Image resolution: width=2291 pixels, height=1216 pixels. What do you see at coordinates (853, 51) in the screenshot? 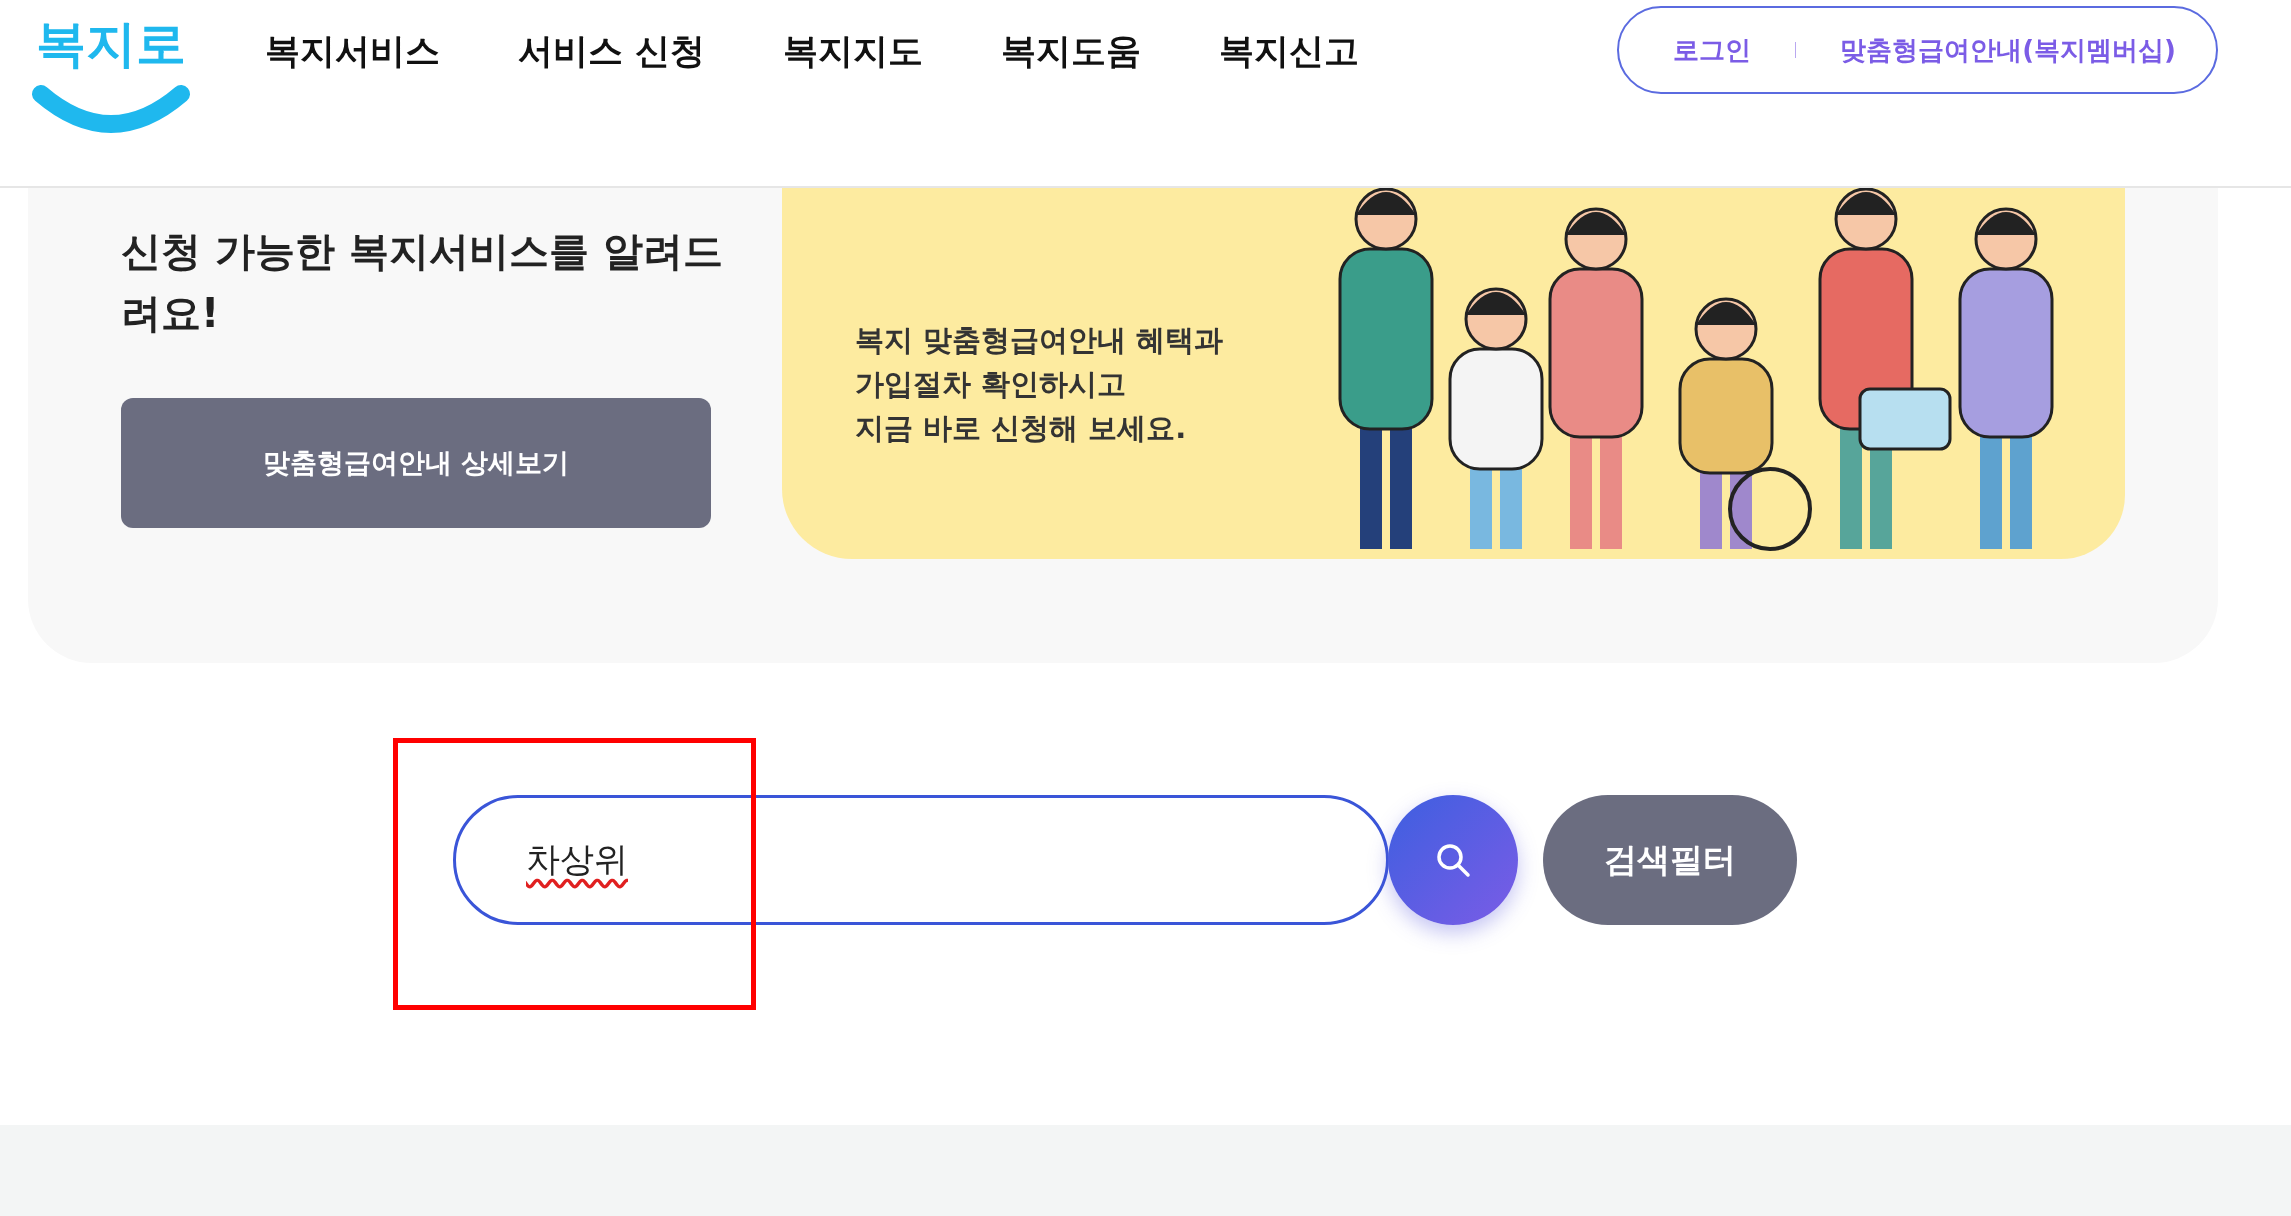
I see `nav-link: 복지지도` at bounding box center [853, 51].